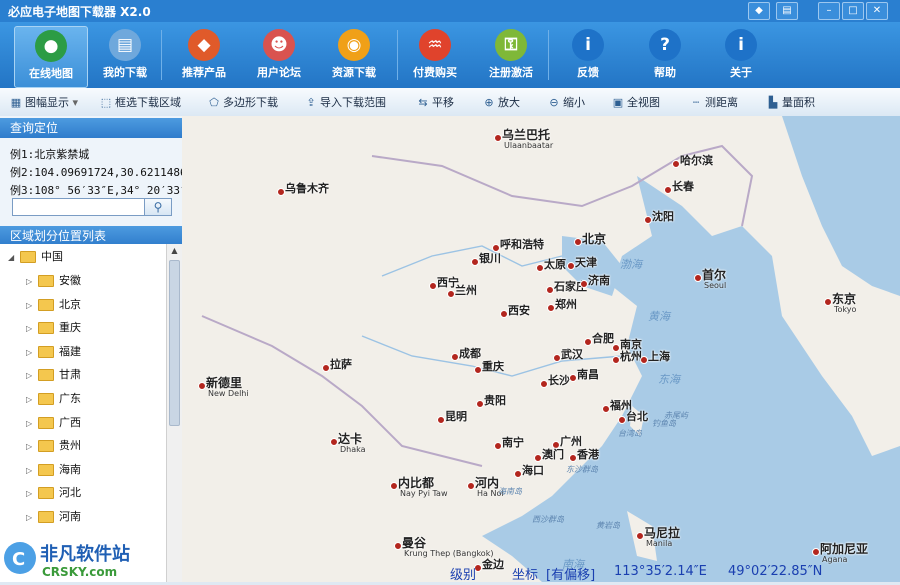 This screenshot has width=900, height=585. I want to click on query-input, so click(81, 207).